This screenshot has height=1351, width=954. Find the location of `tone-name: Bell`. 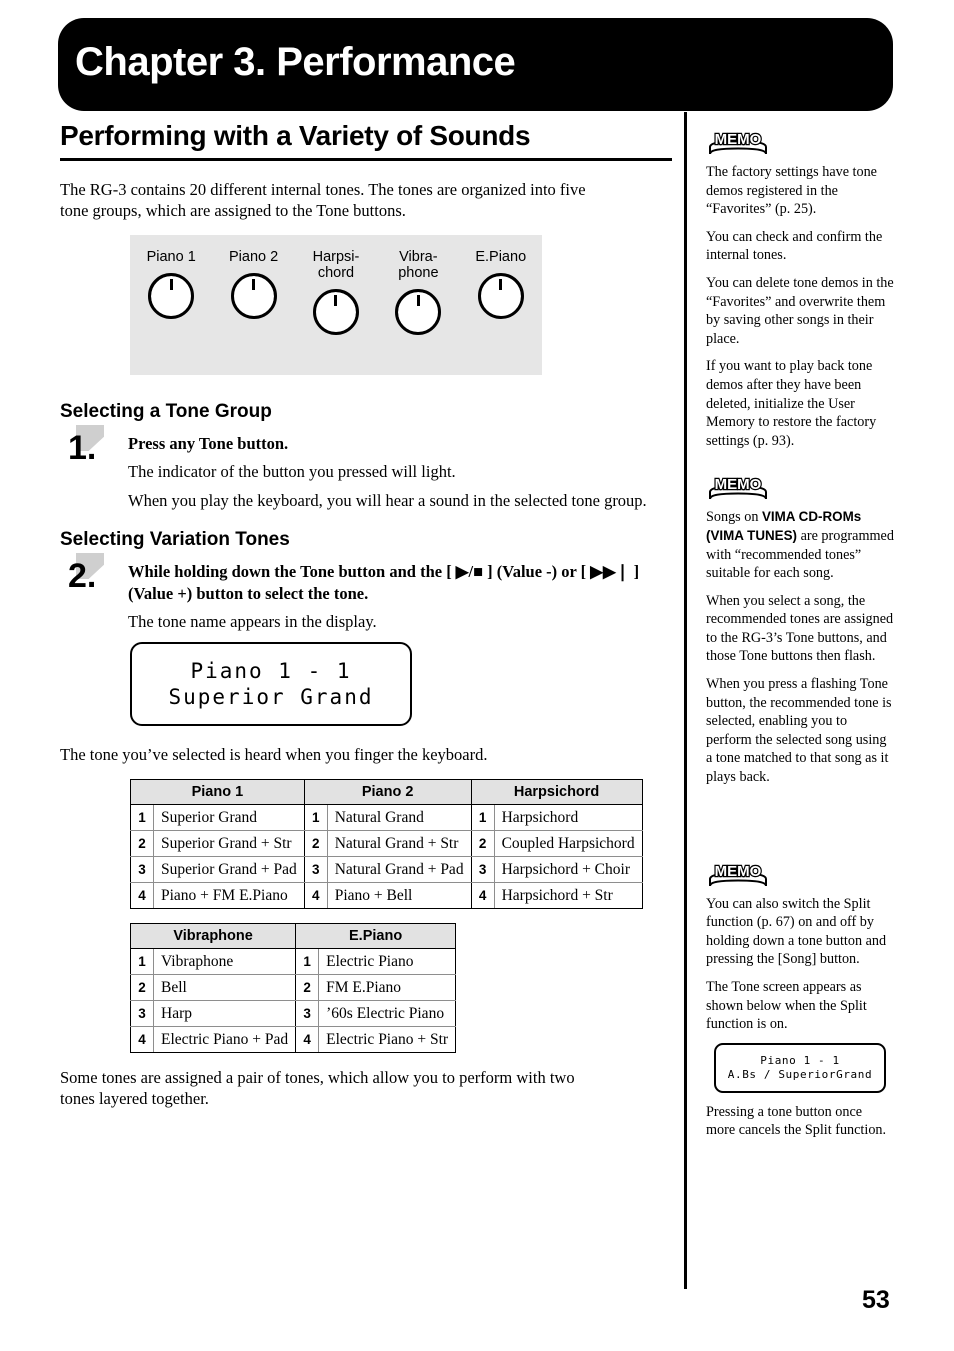

tone-name: Bell is located at coordinates (225, 987).